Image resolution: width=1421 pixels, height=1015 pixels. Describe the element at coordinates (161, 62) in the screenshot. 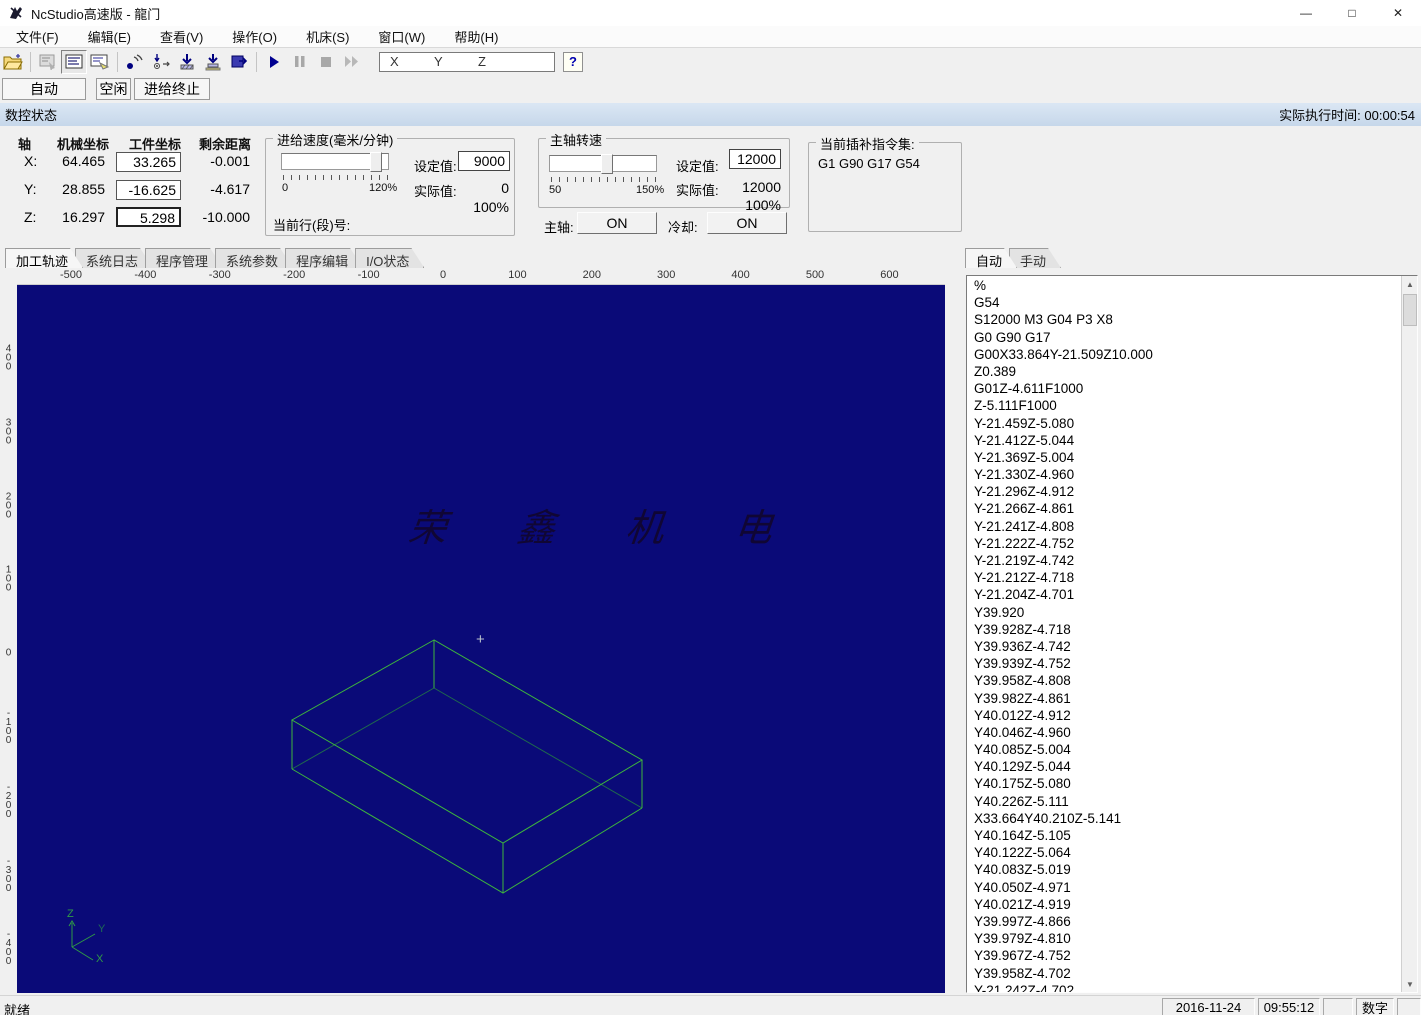

I see `back-to-origin-button` at that location.